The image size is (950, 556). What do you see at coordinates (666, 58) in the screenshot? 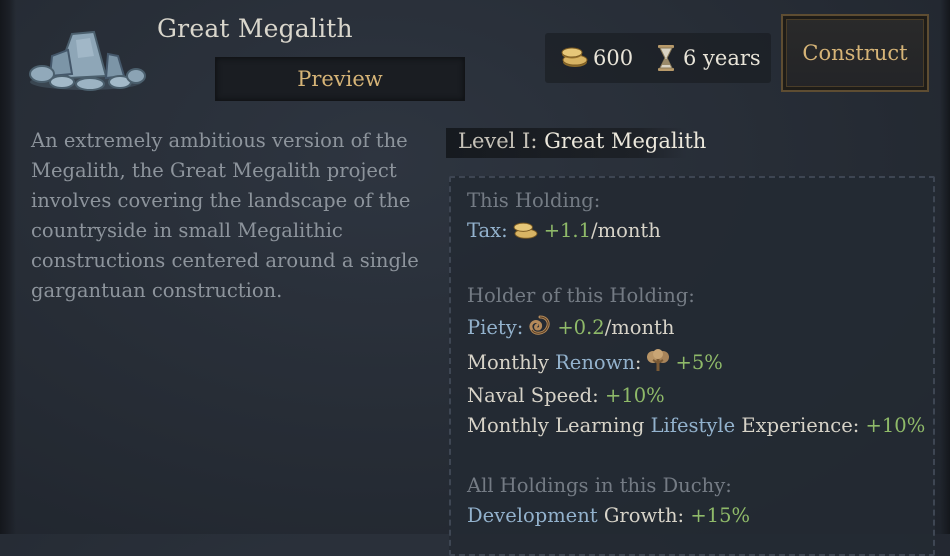
I see `hourglass-icon` at bounding box center [666, 58].